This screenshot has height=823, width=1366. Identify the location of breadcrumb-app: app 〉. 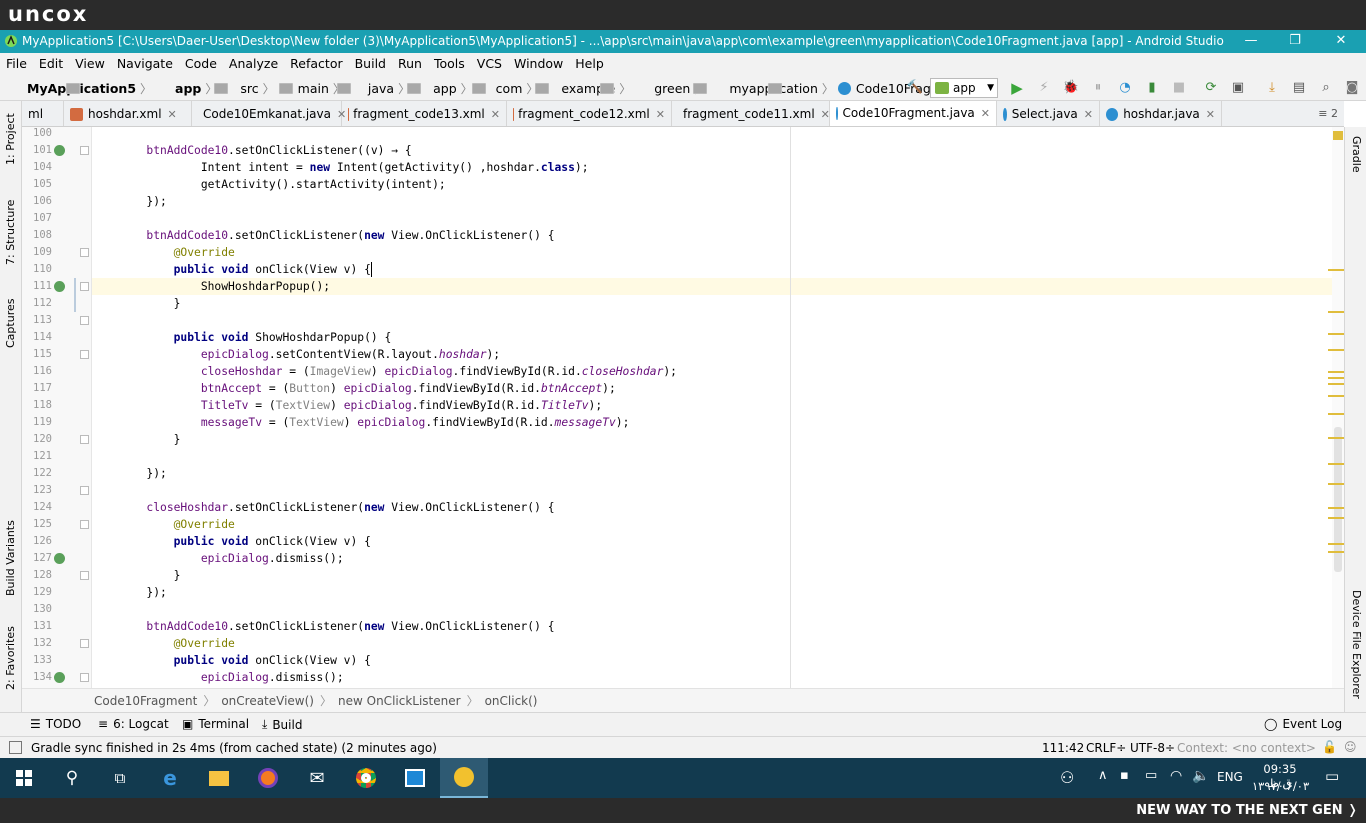
(192, 88).